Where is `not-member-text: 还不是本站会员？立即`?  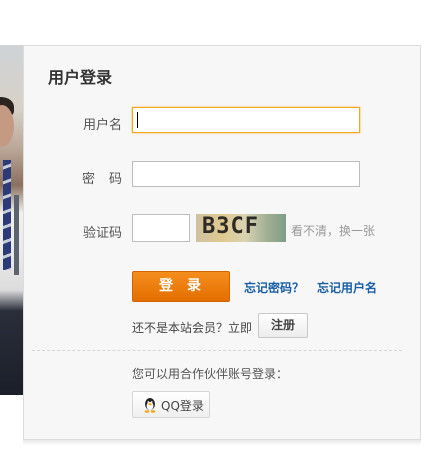 not-member-text: 还不是本站会员？立即 is located at coordinates (192, 328).